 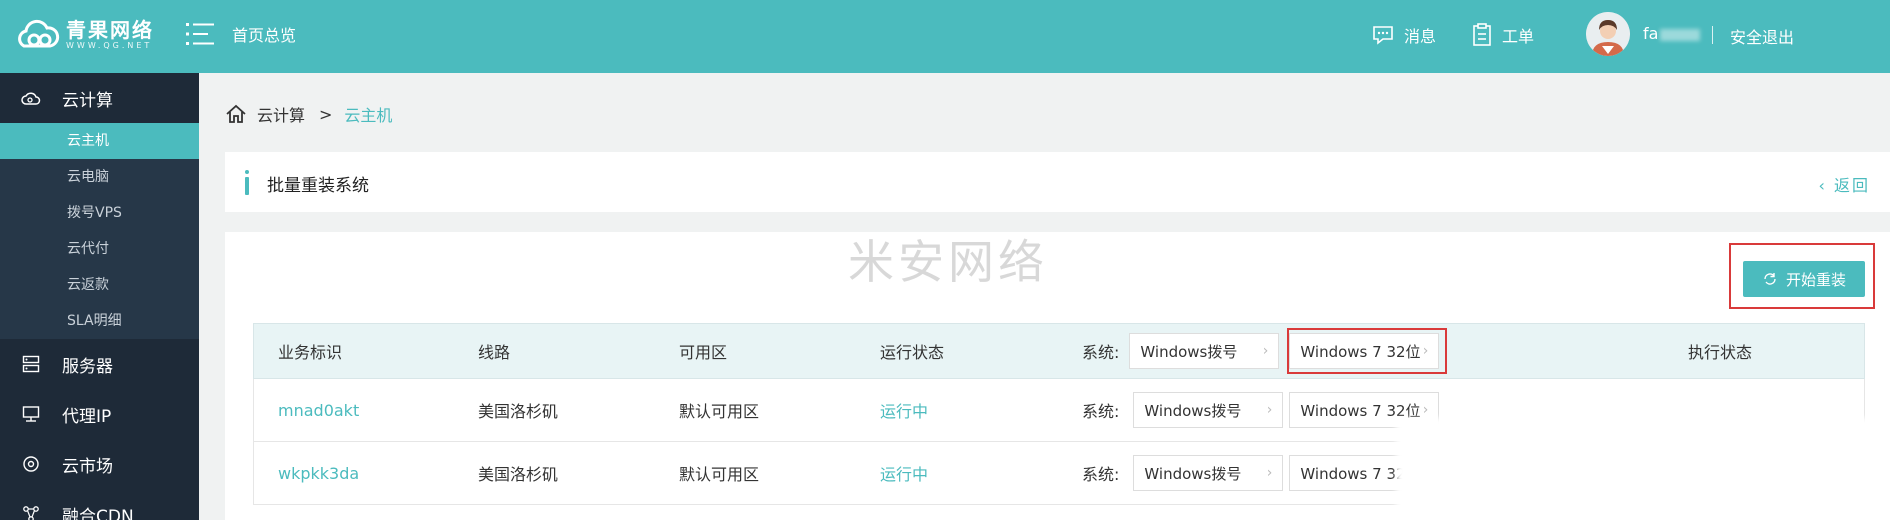 I want to click on header-version-select: Windows 7 32位 ›, so click(x=1364, y=351).